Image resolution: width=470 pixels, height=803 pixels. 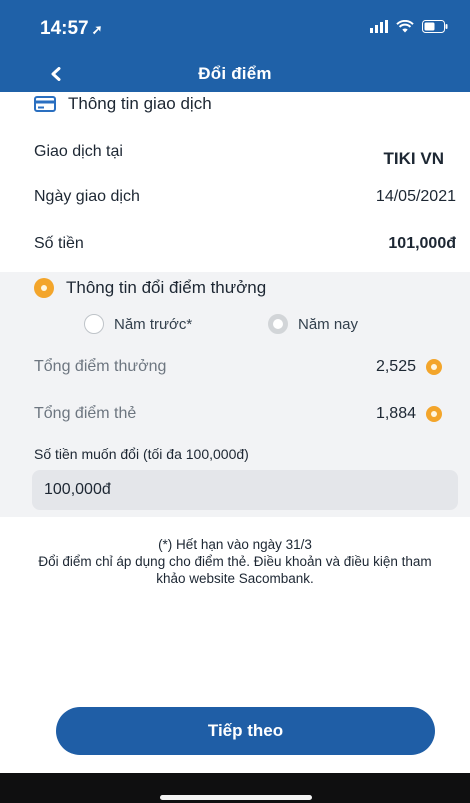 I want to click on page-title: Đổi điểm, so click(x=235, y=73).